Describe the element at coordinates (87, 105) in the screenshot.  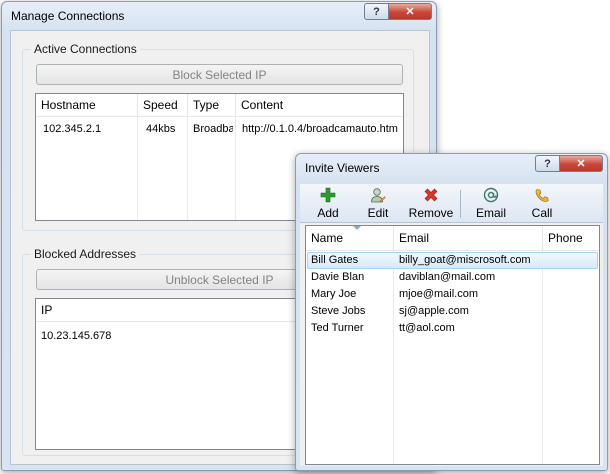
I see `column-hostname: Hostname` at that location.